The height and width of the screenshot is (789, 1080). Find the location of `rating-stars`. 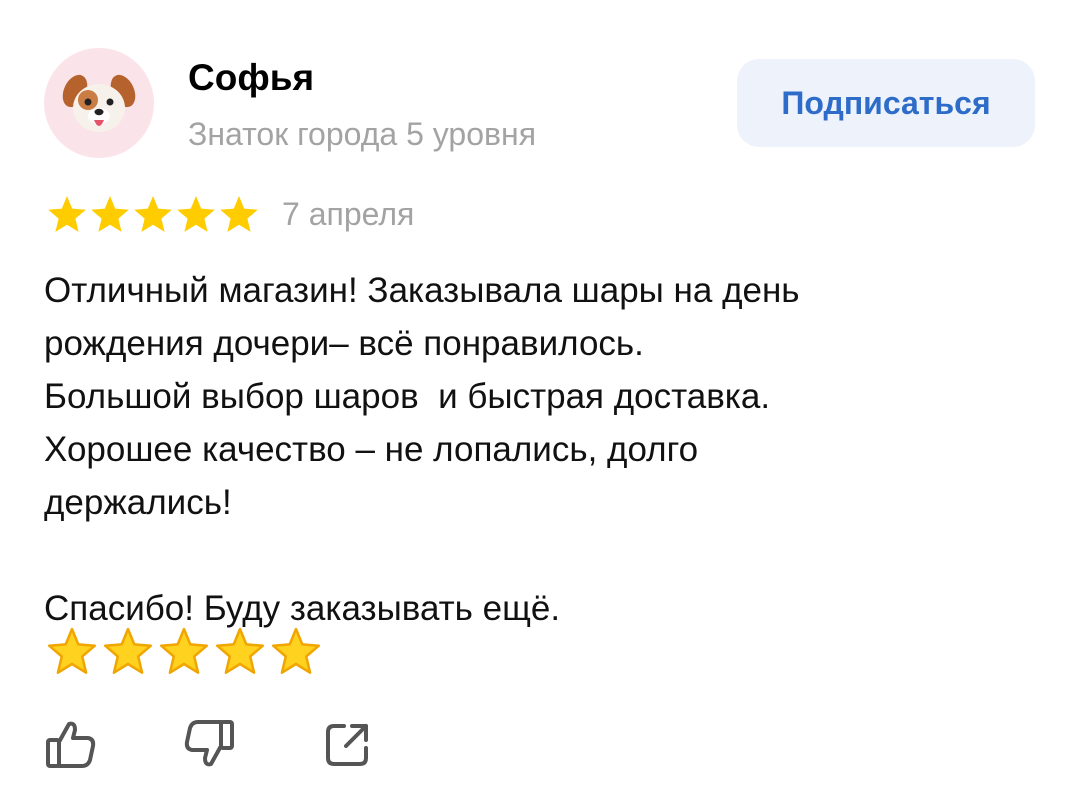

rating-stars is located at coordinates (153, 214).